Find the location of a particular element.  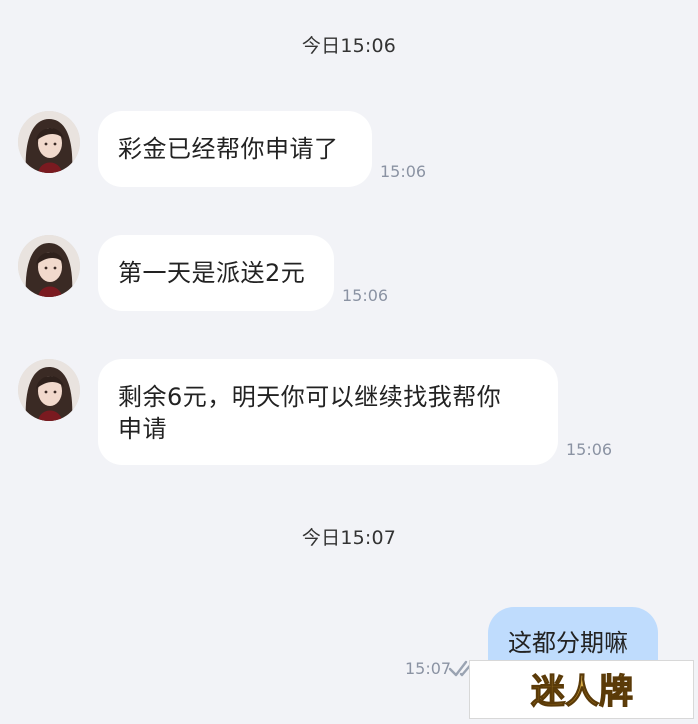

date-divider-text: 今日15:07 is located at coordinates (349, 538).